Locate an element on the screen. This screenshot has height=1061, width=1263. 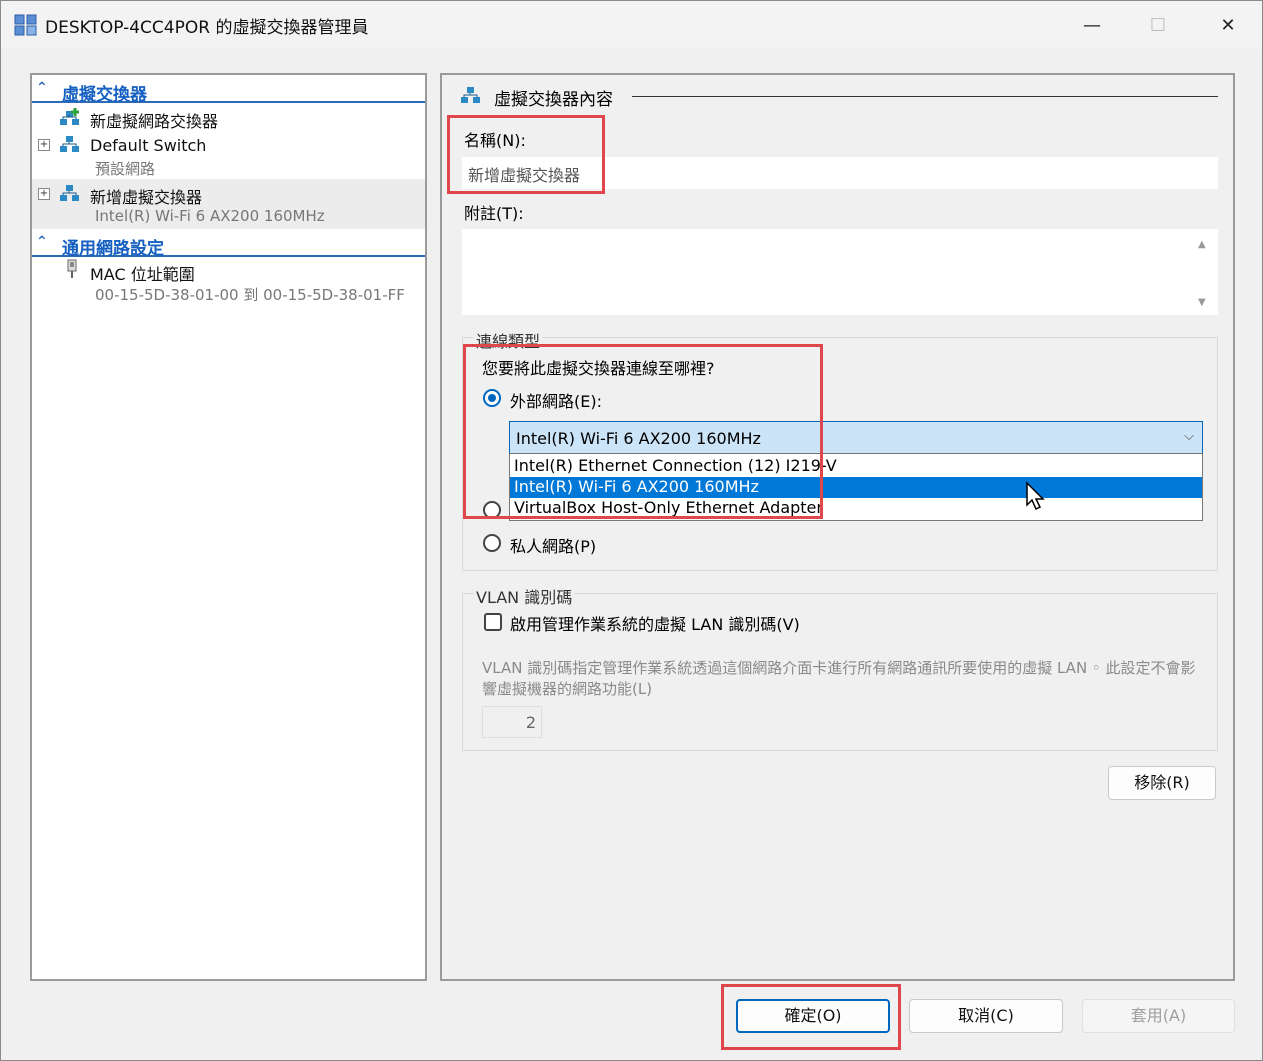
tree-item-label: 新增虛擬交換器 is located at coordinates (146, 197).